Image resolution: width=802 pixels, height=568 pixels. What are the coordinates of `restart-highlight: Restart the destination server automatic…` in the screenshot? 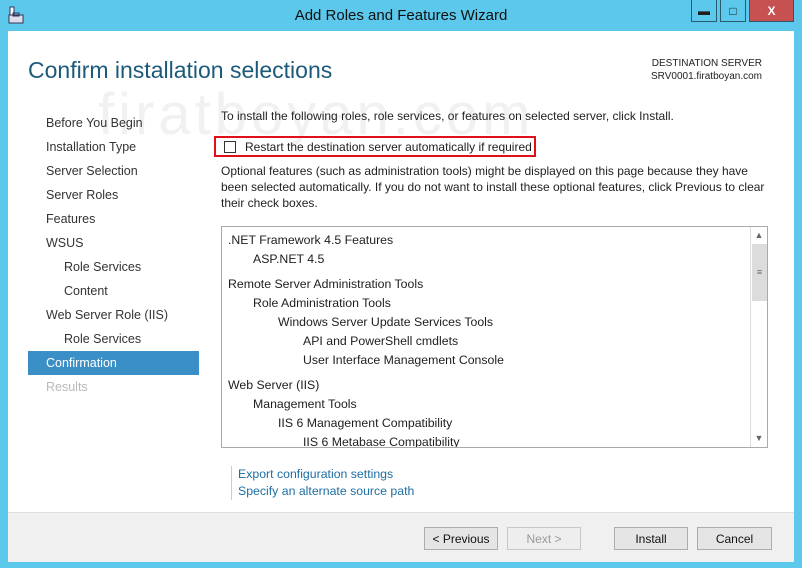 It's located at (375, 146).